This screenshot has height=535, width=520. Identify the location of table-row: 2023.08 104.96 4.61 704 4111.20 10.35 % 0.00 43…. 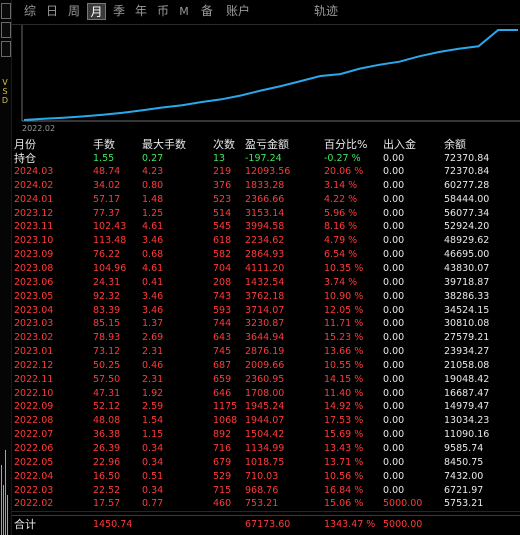
(266, 269).